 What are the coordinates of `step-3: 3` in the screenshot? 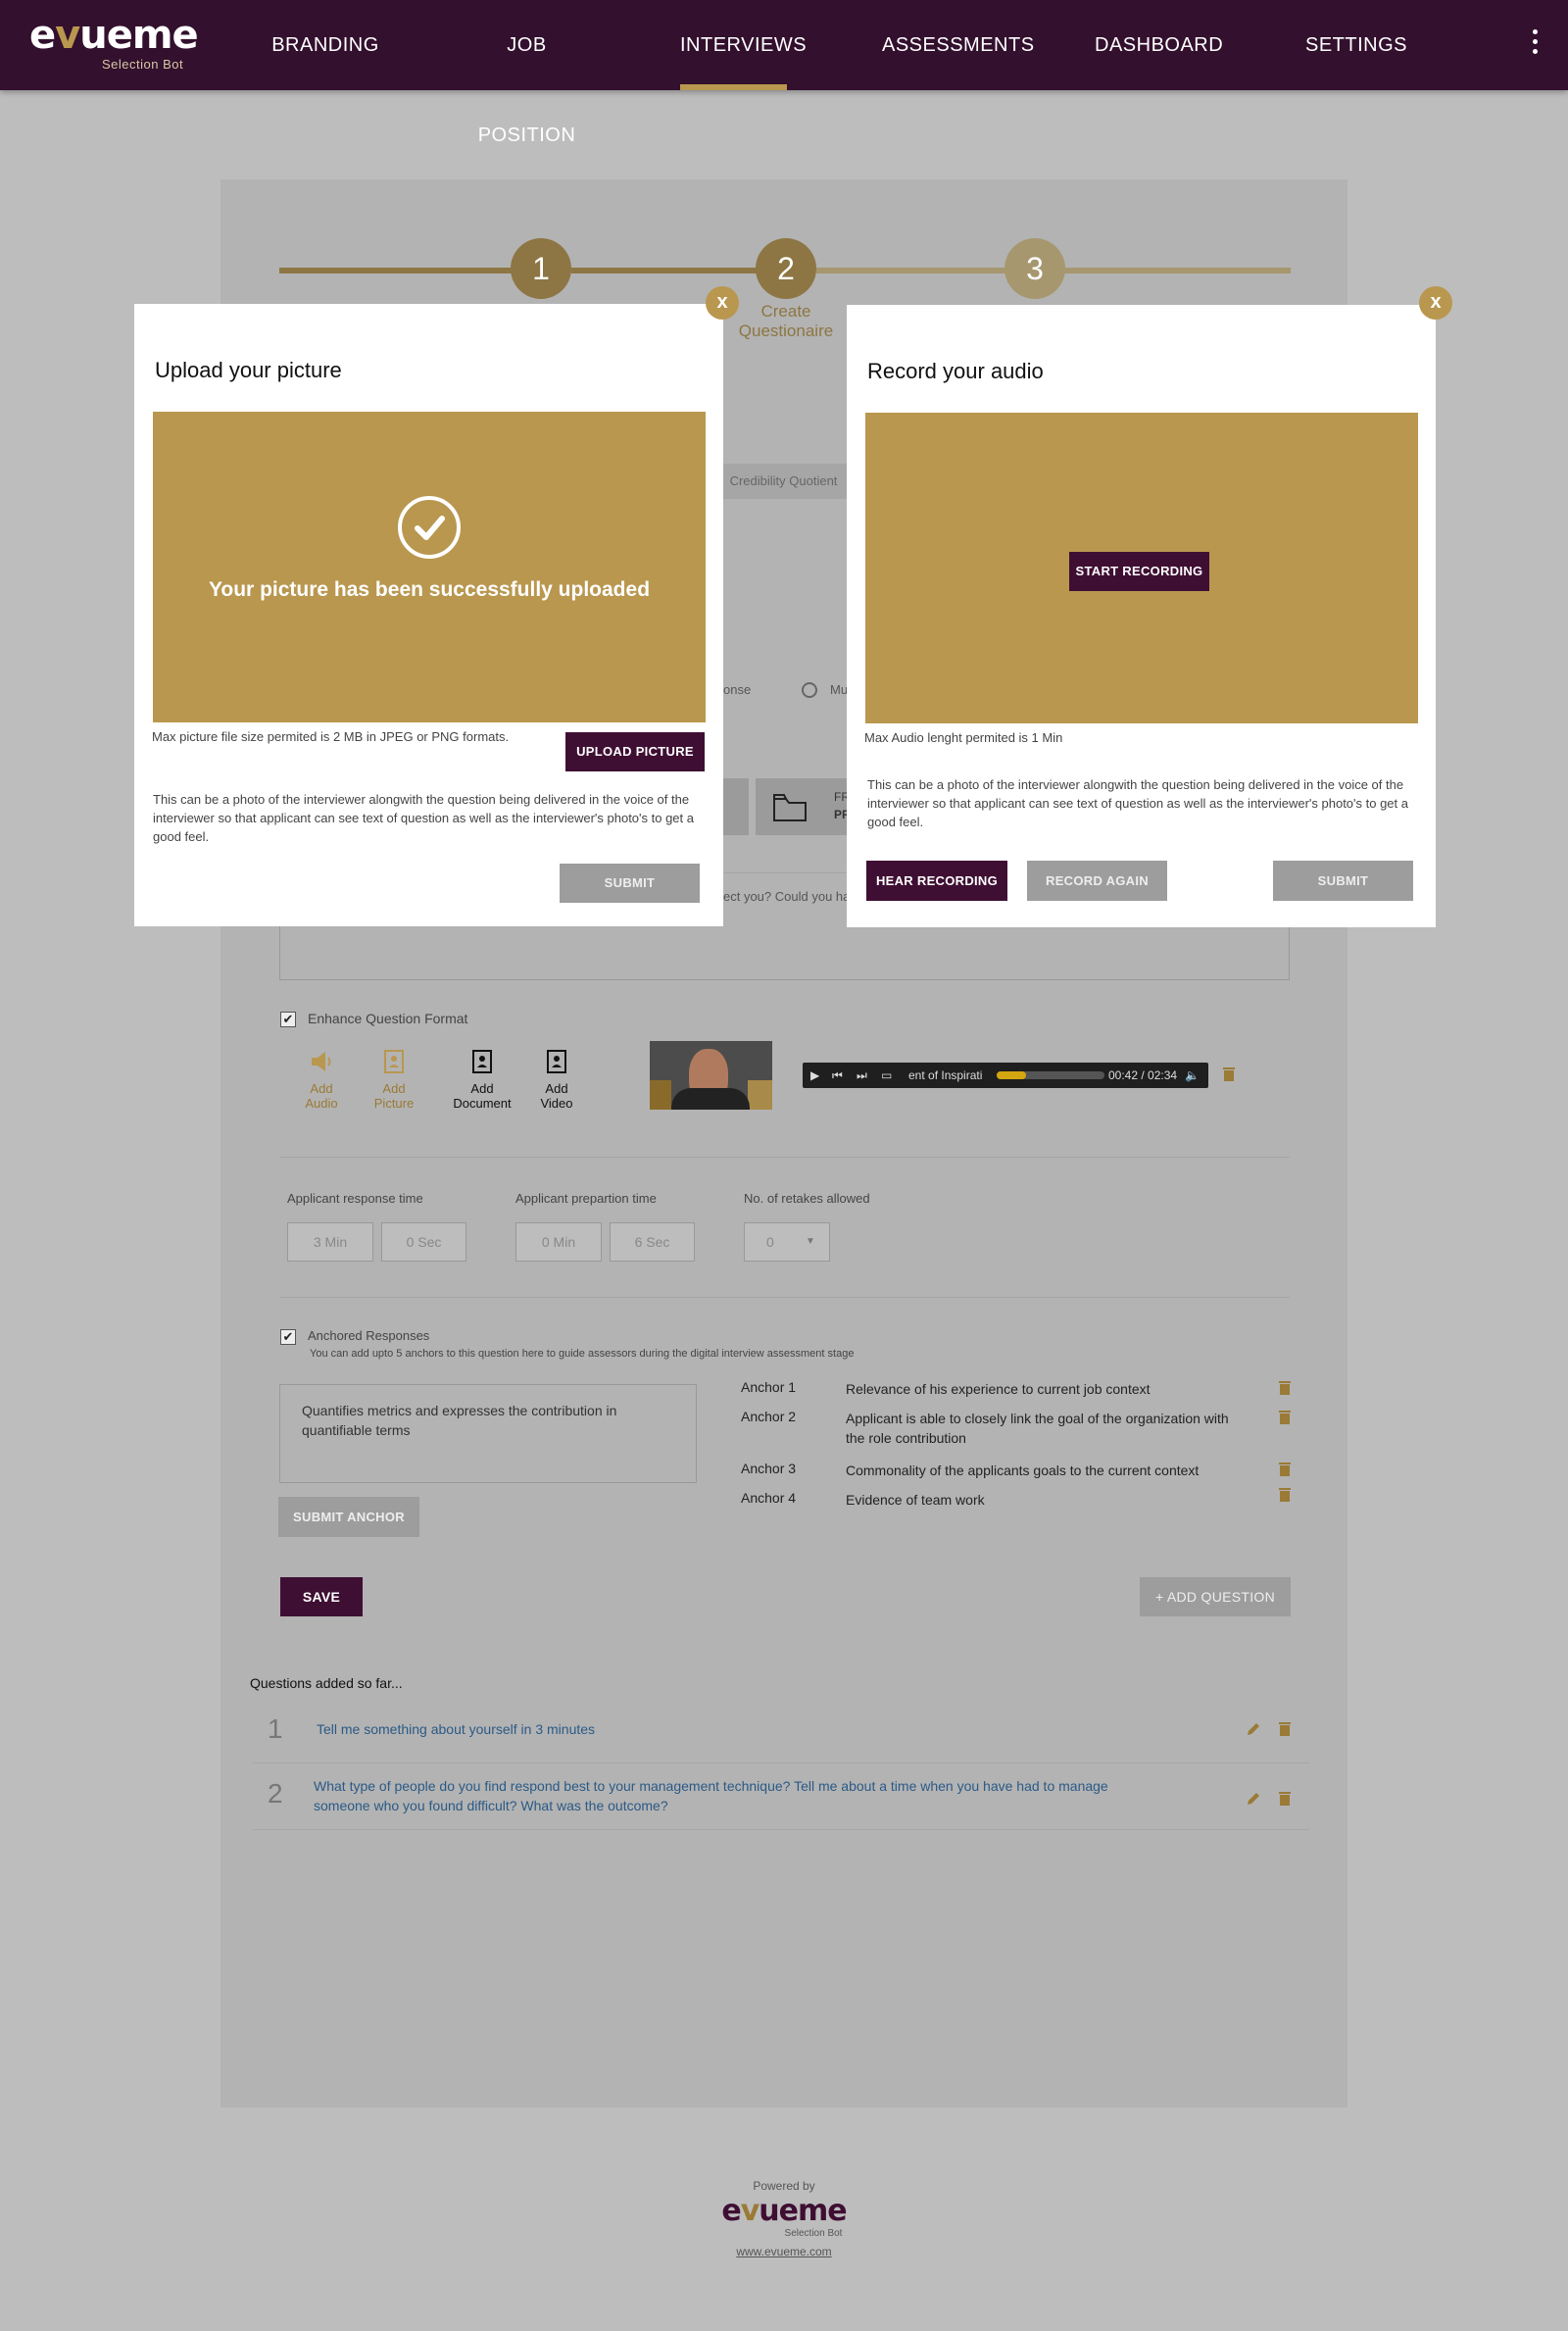 It's located at (1034, 268).